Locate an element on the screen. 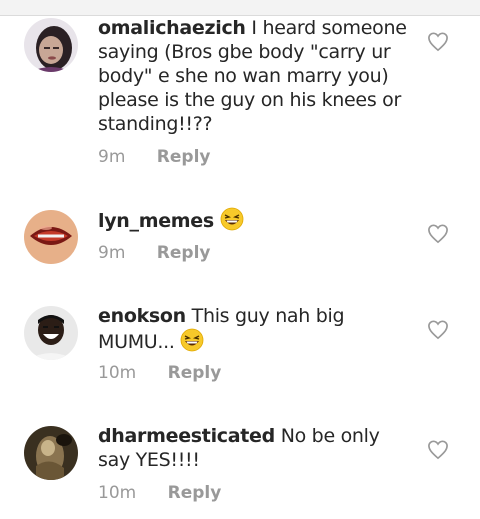 The image size is (480, 519). comment-username: dharmeesticated is located at coordinates (186, 436).